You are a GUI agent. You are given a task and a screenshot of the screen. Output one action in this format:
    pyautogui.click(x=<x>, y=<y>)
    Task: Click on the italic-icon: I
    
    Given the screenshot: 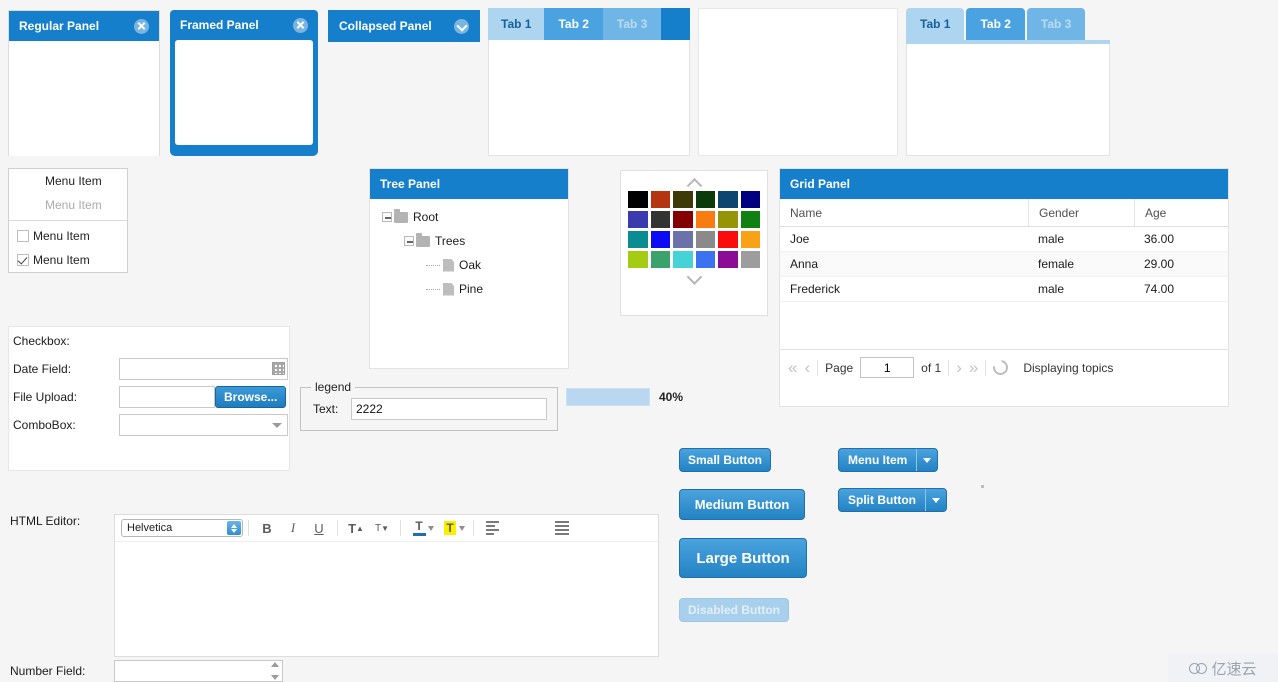 What is the action you would take?
    pyautogui.click(x=293, y=528)
    